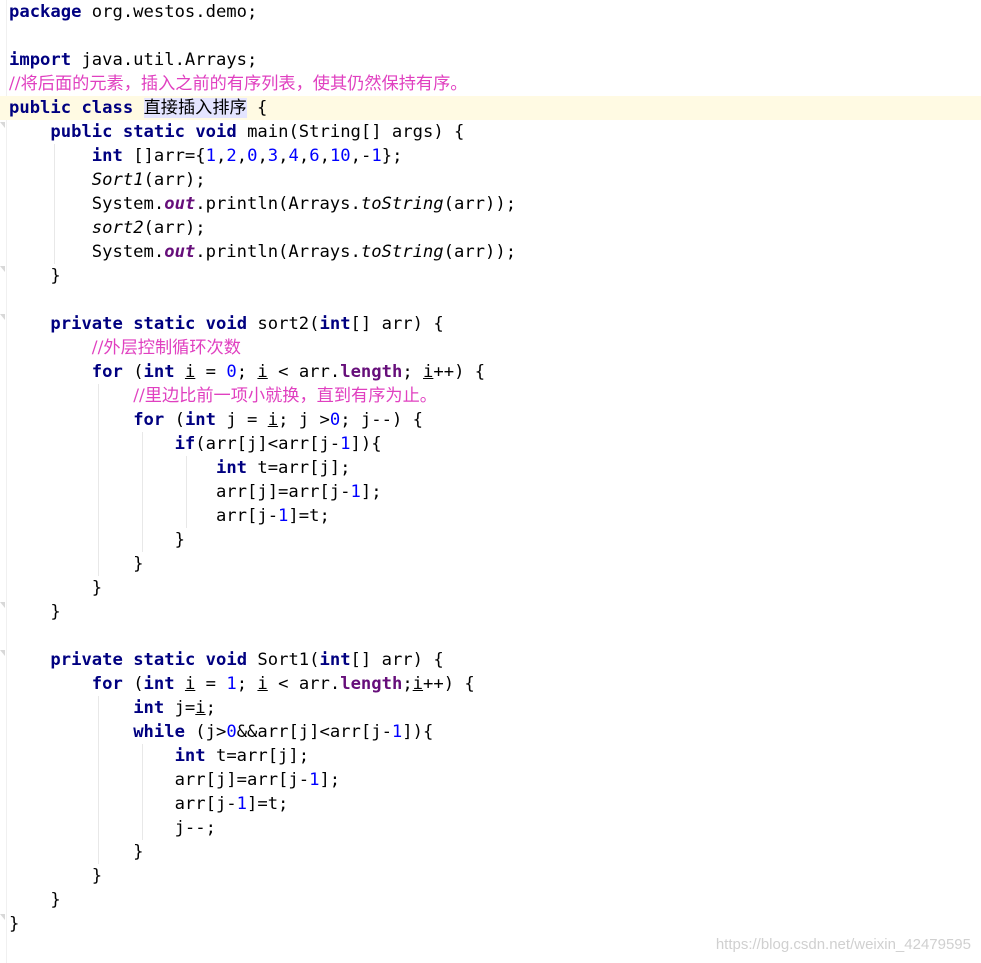 The height and width of the screenshot is (963, 981). Describe the element at coordinates (159, 732) in the screenshot. I see `keyword: while` at that location.